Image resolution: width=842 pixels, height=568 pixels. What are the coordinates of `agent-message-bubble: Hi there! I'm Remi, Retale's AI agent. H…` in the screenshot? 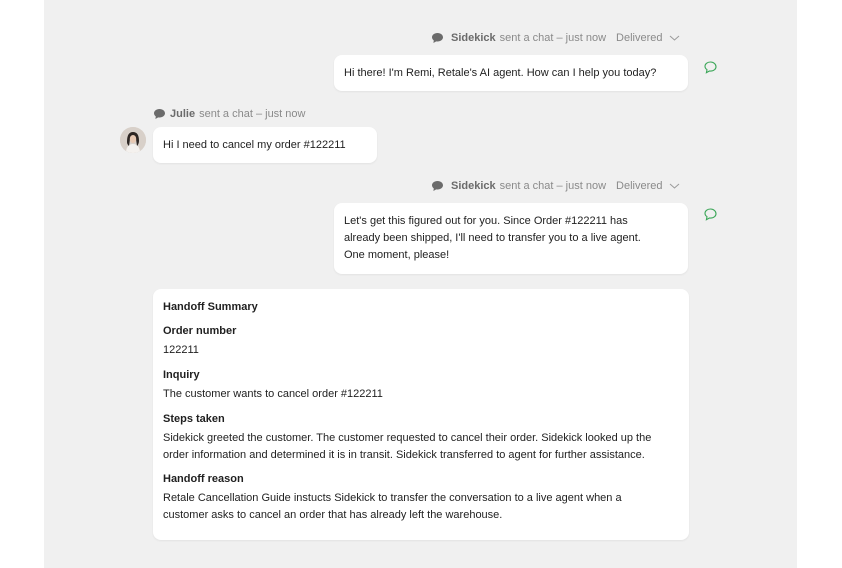 It's located at (511, 73).